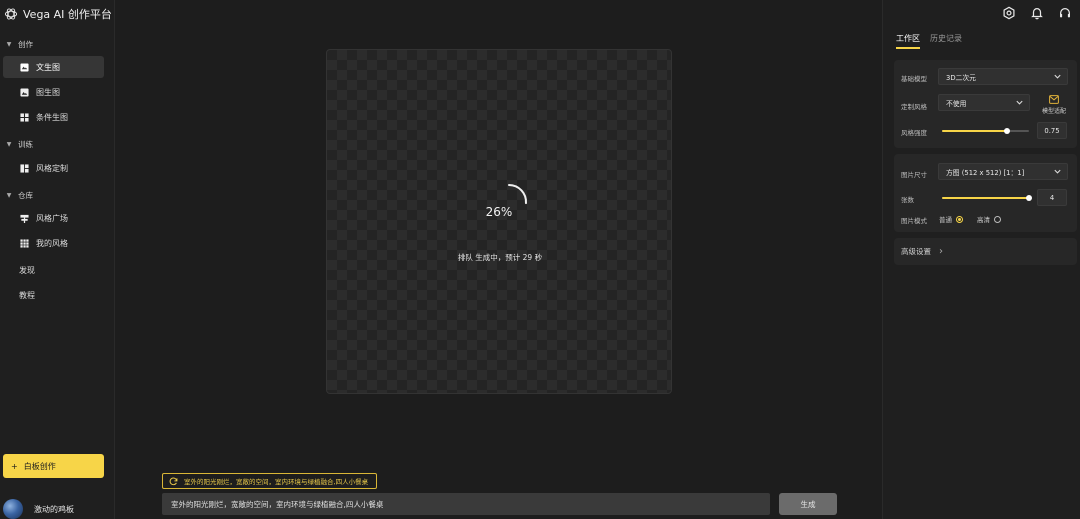 Image resolution: width=1080 pixels, height=519 pixels. Describe the element at coordinates (914, 133) in the screenshot. I see `style-strength-label: 风格强度` at that location.